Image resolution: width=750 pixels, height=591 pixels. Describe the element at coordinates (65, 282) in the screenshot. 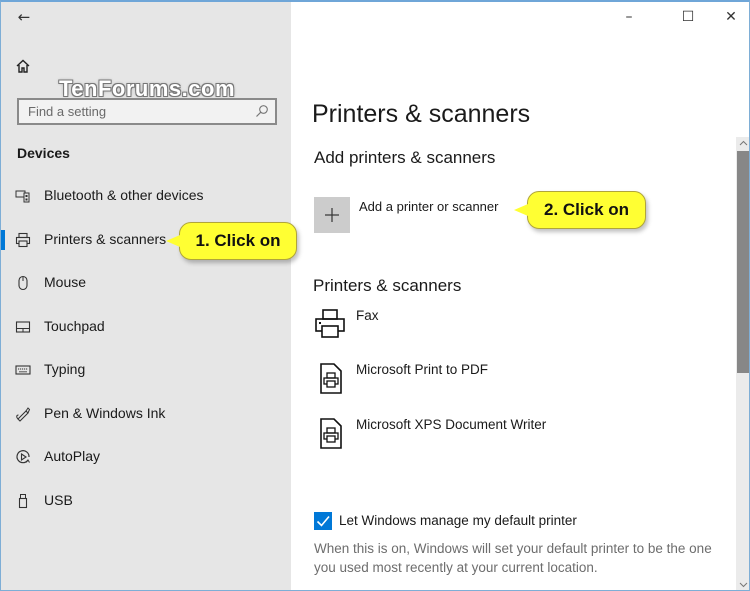

I see `sidebar-item-label: Mouse` at that location.